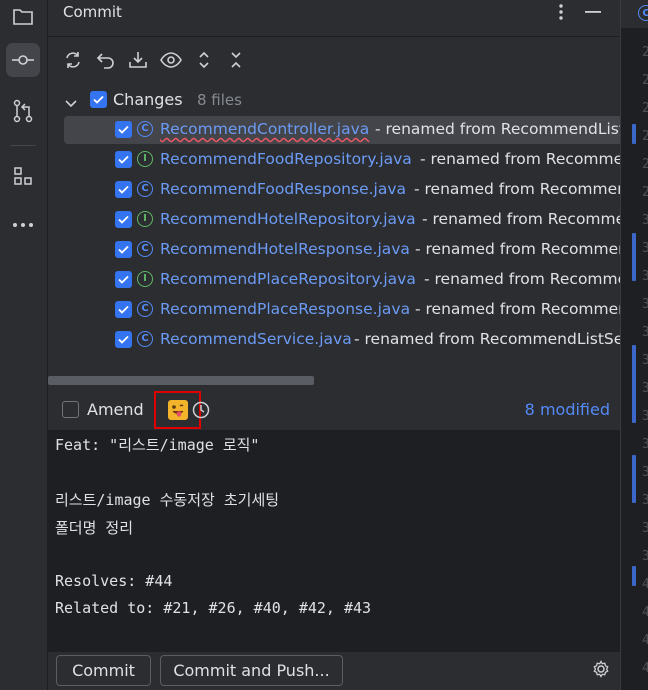  I want to click on amend-checkbox, so click(70, 409).